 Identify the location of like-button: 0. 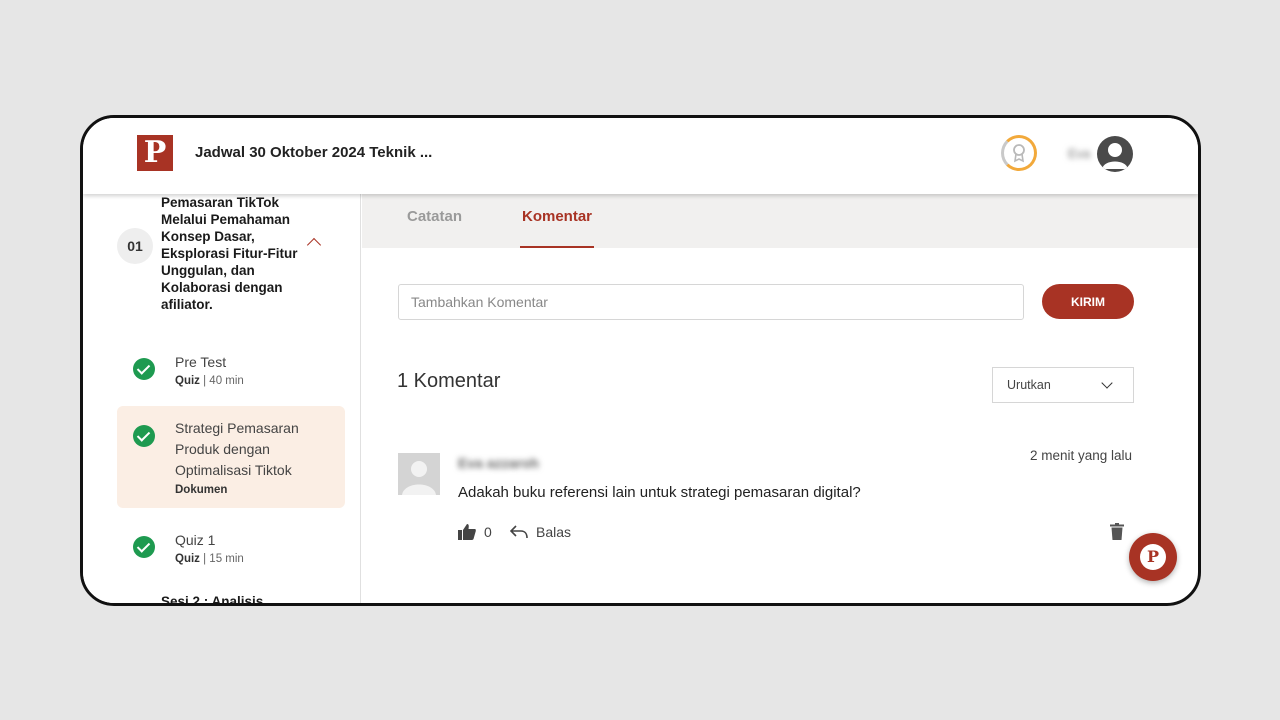
(475, 532).